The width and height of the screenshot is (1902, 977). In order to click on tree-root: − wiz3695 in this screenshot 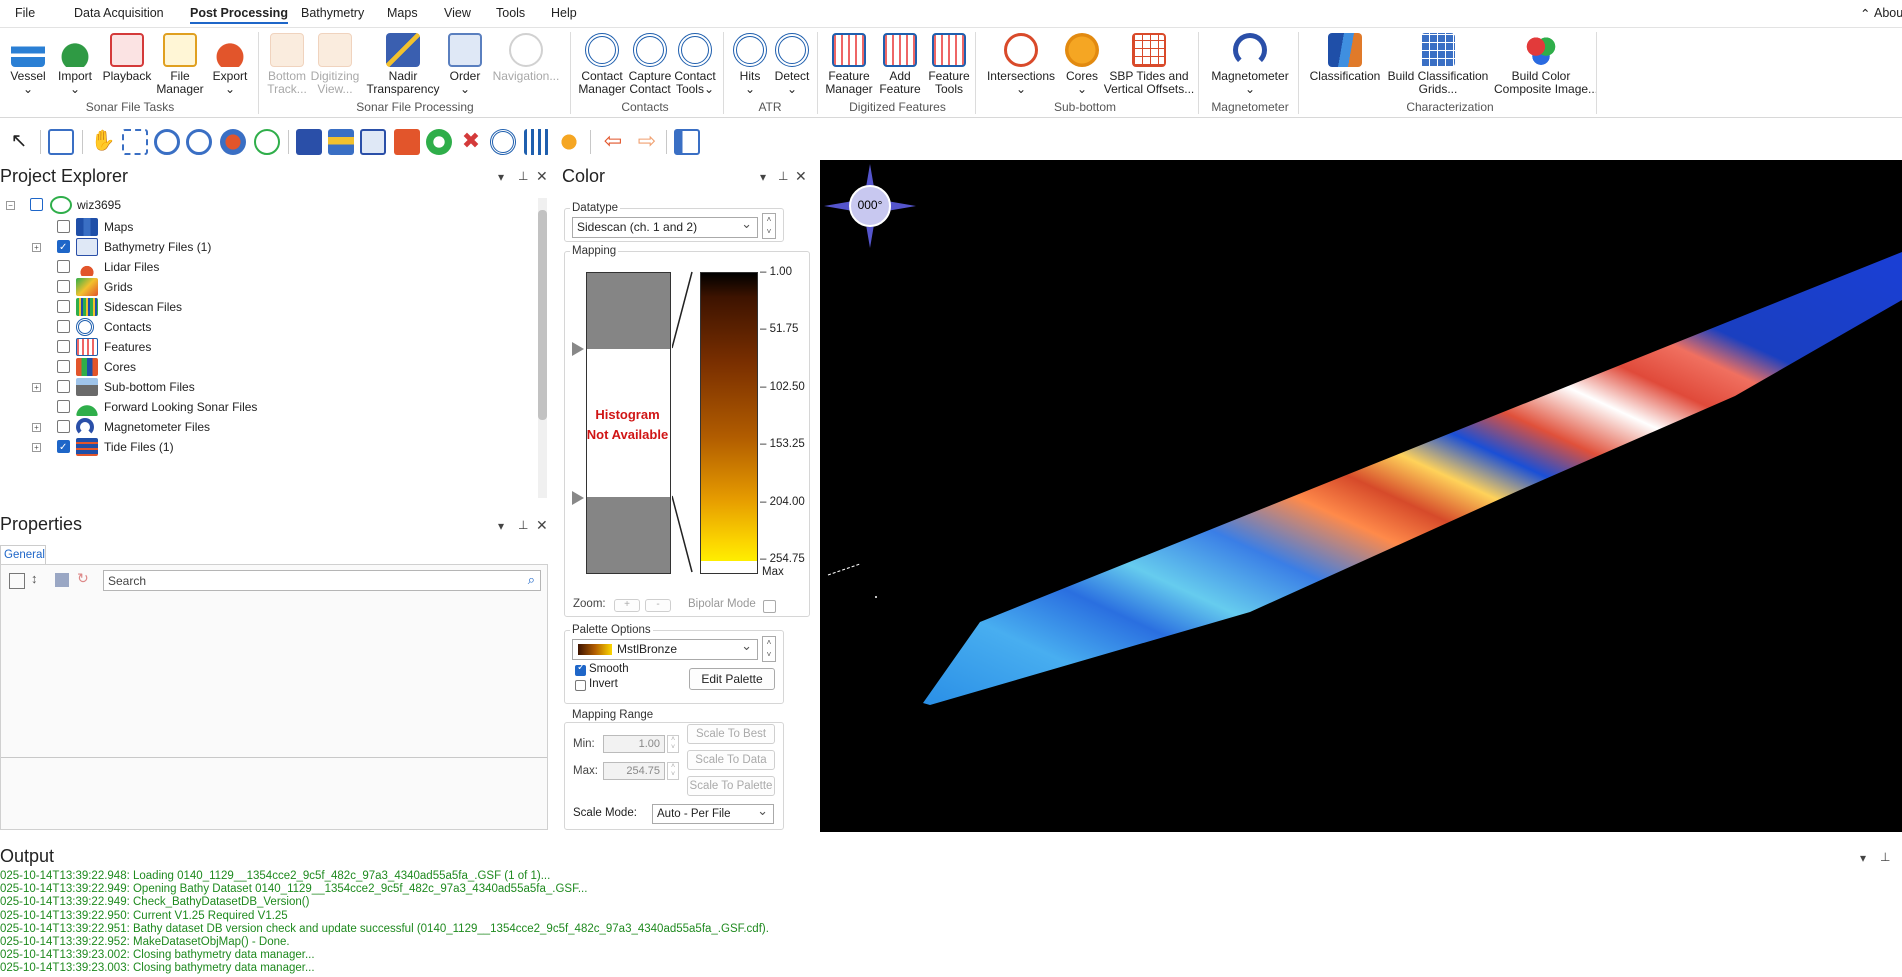, I will do `click(154, 205)`.